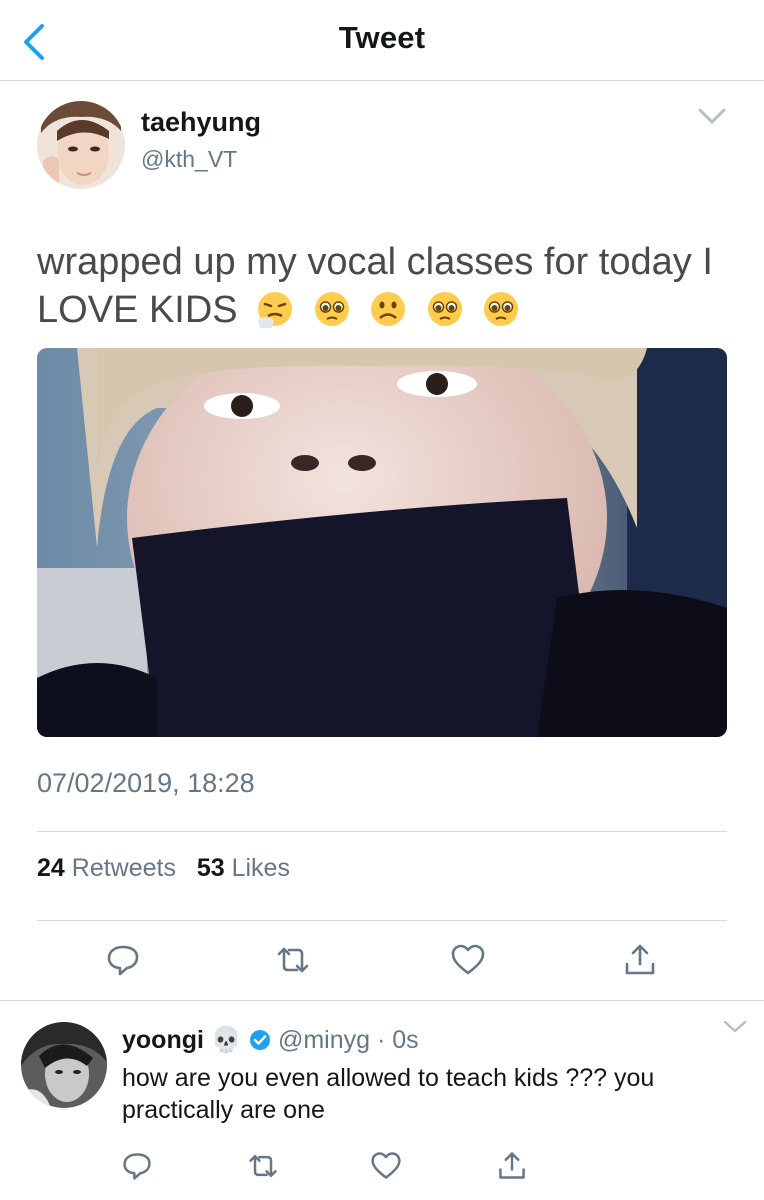 The width and height of the screenshot is (764, 1200). Describe the element at coordinates (382, 1000) in the screenshot. I see `section-divider` at that location.